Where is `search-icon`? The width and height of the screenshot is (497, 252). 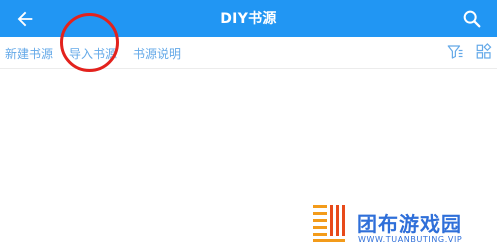 search-icon is located at coordinates (472, 19).